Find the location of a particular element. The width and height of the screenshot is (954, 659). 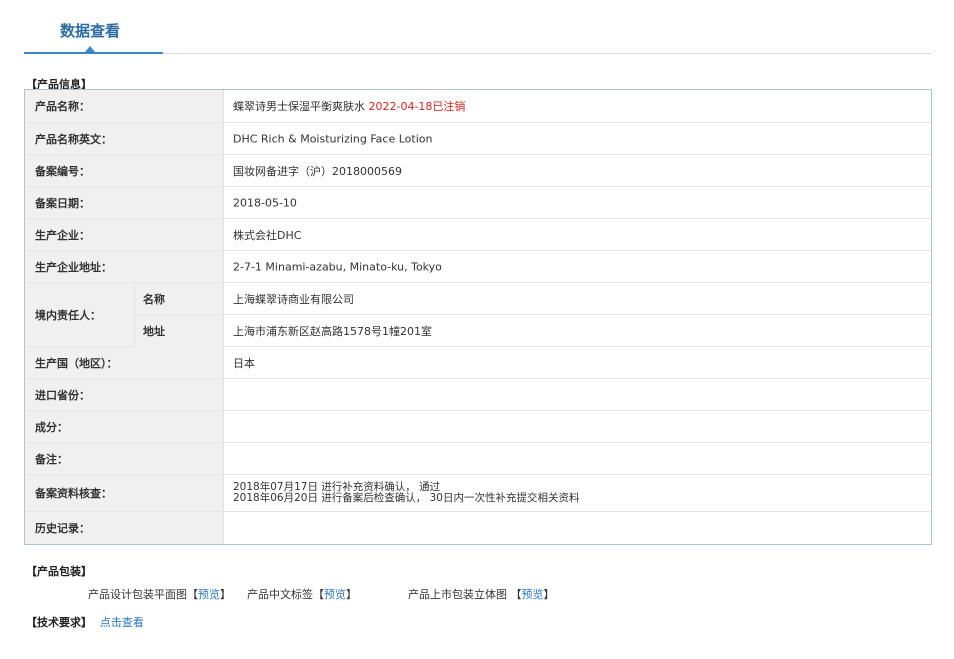

manufacturer-address-label: 生产企业地址： is located at coordinates (73, 267).